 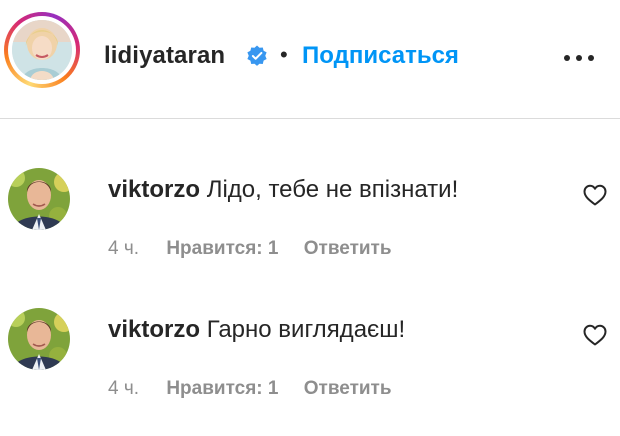 What do you see at coordinates (306, 329) in the screenshot?
I see `comment-body: Гарно виглядаєш!` at bounding box center [306, 329].